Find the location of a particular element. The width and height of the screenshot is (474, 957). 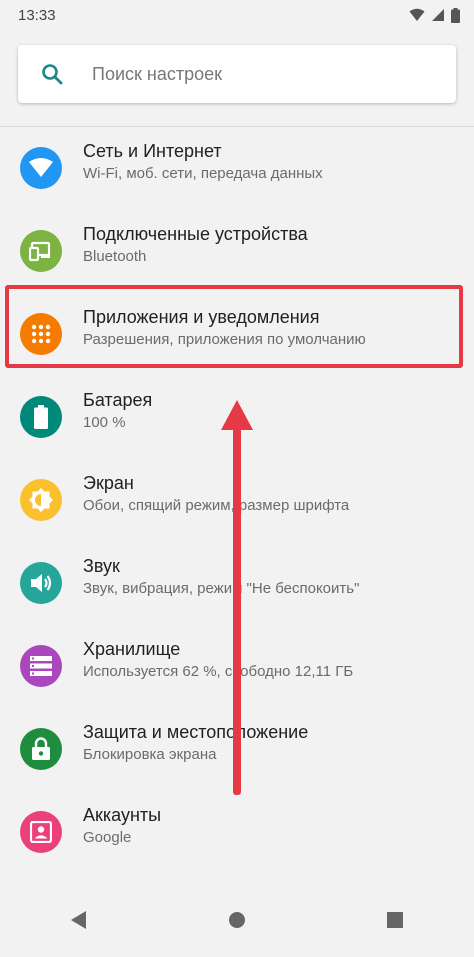

navigation-bar is located at coordinates (237, 919).